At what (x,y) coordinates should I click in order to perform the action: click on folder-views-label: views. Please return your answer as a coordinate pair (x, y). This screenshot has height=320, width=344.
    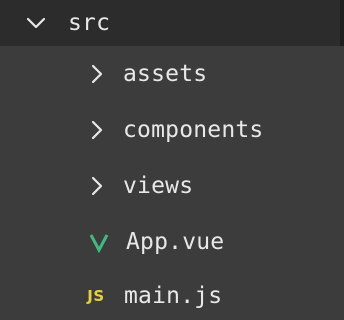
    Looking at the image, I should click on (158, 186).